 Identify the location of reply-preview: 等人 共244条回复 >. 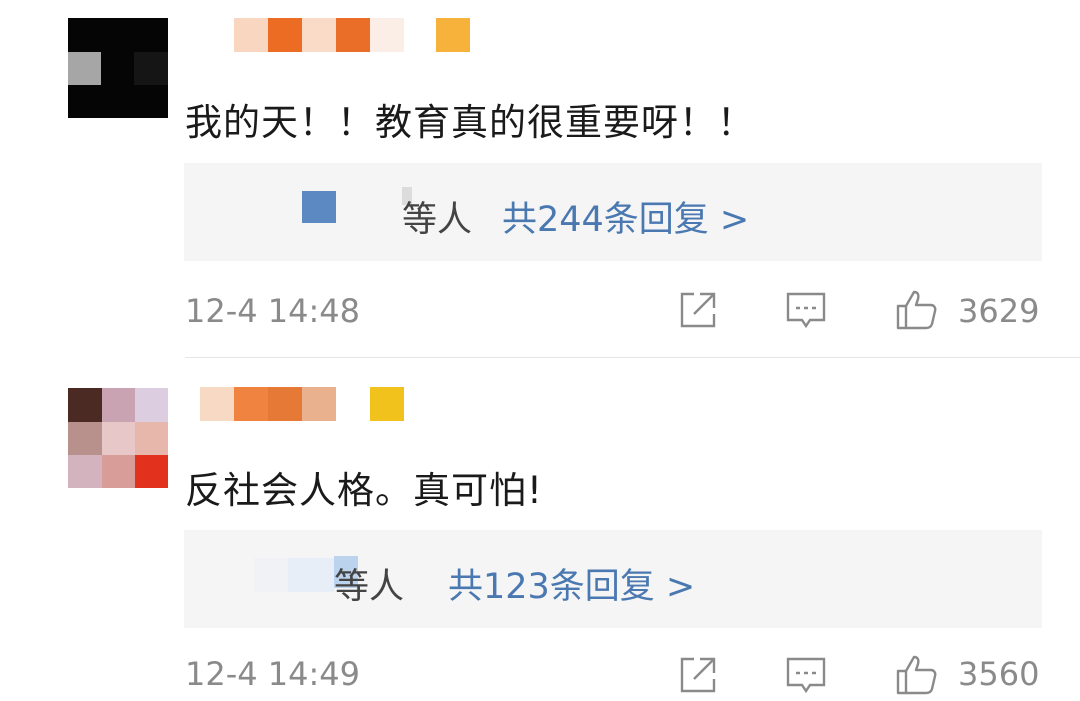
(613, 212).